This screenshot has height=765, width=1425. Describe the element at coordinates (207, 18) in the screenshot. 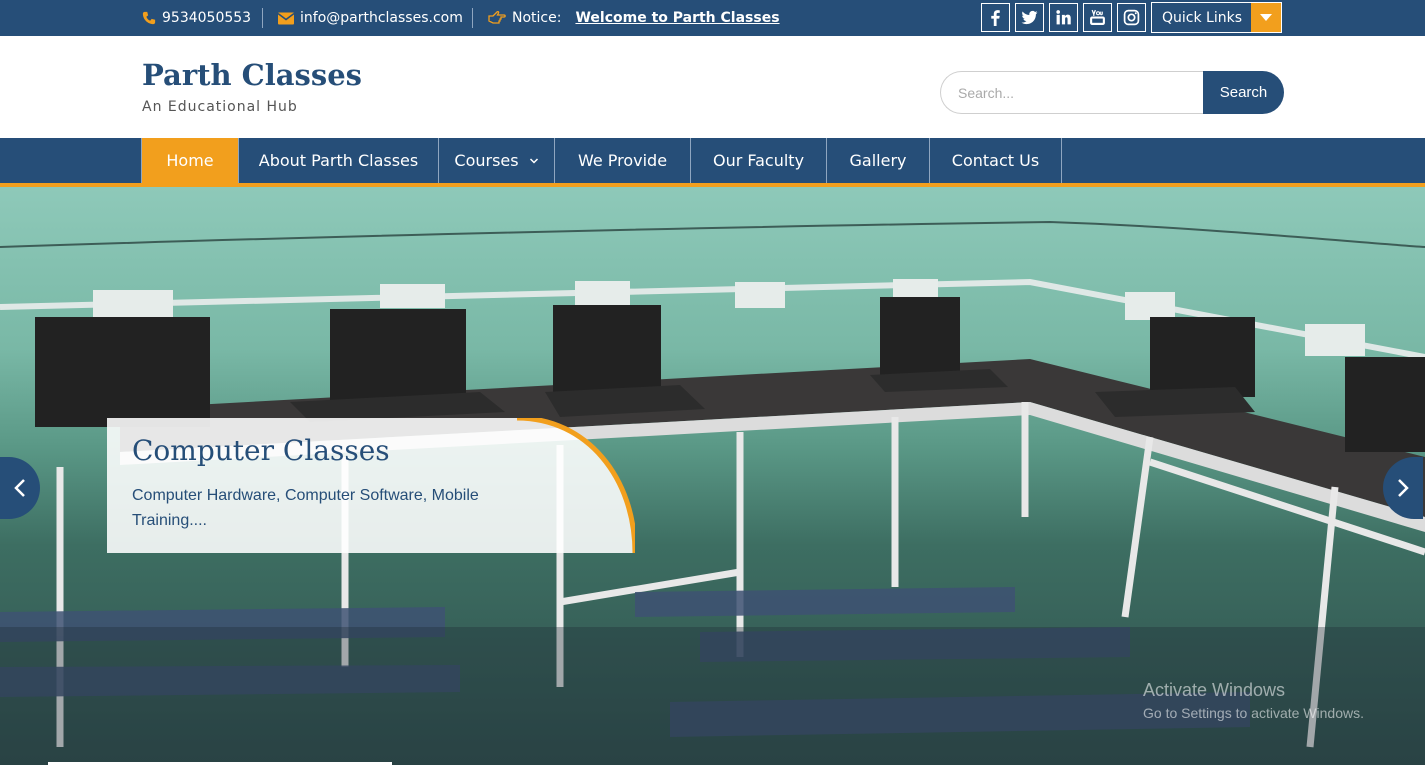

I see `phone-number: 9534050553` at that location.